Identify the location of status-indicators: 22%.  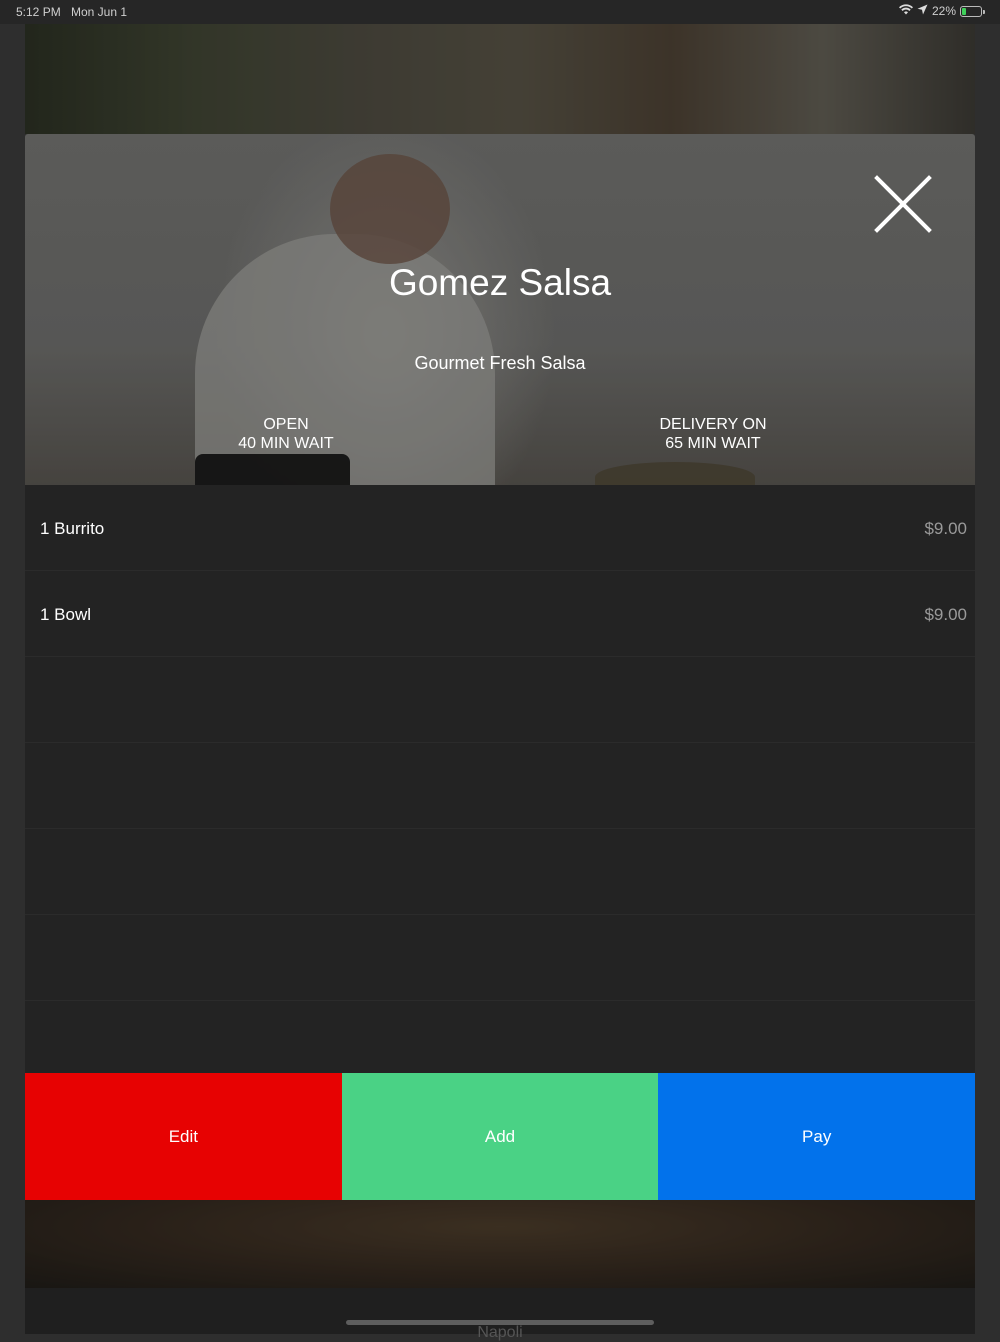
(941, 11).